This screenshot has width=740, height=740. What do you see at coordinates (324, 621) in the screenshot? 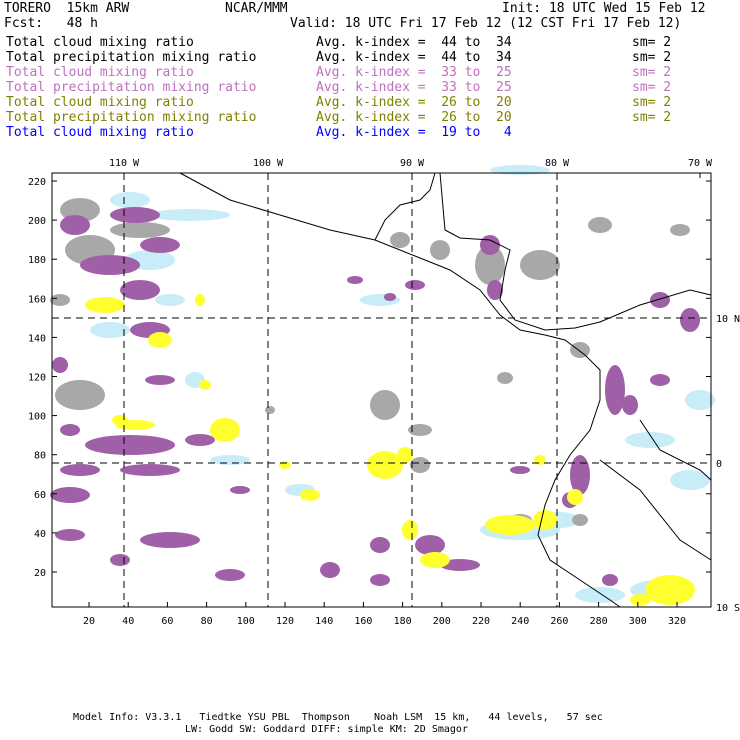
I see `bottom-x-tick-label: 140` at bounding box center [324, 621].